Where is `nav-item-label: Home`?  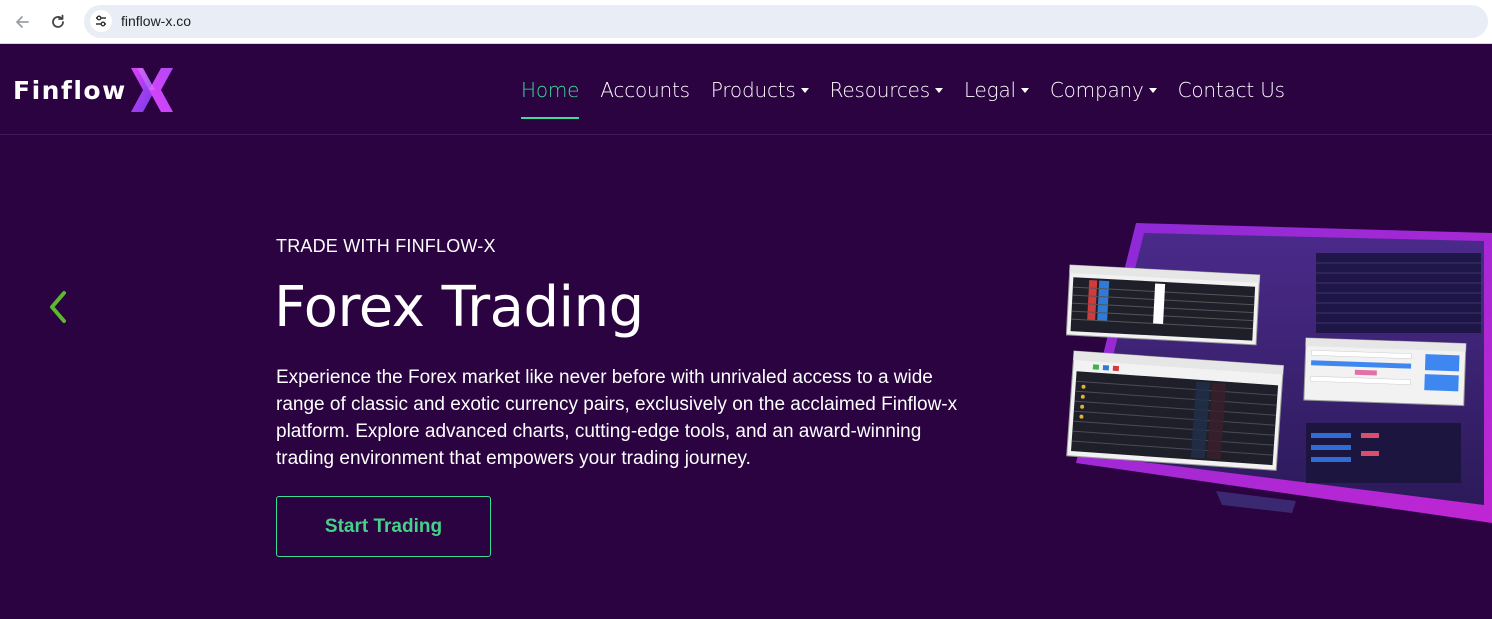 nav-item-label: Home is located at coordinates (550, 89).